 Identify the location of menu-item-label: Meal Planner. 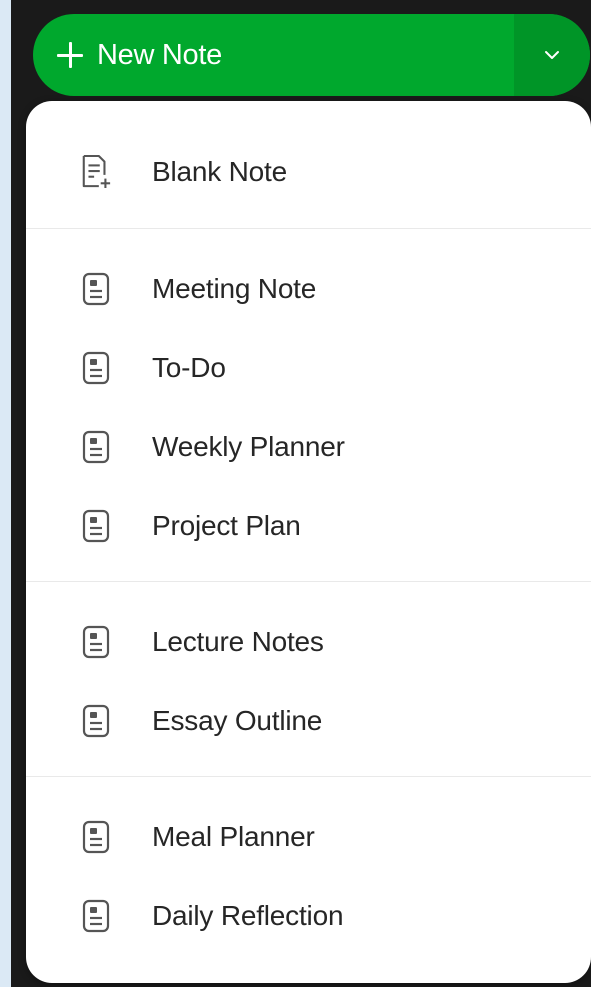
(233, 836).